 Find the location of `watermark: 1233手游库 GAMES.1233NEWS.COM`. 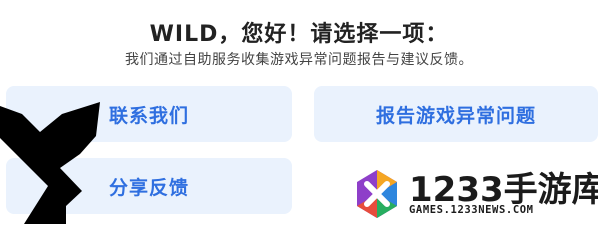

watermark: 1233手游库 GAMES.1233NEWS.COM is located at coordinates (471, 191).